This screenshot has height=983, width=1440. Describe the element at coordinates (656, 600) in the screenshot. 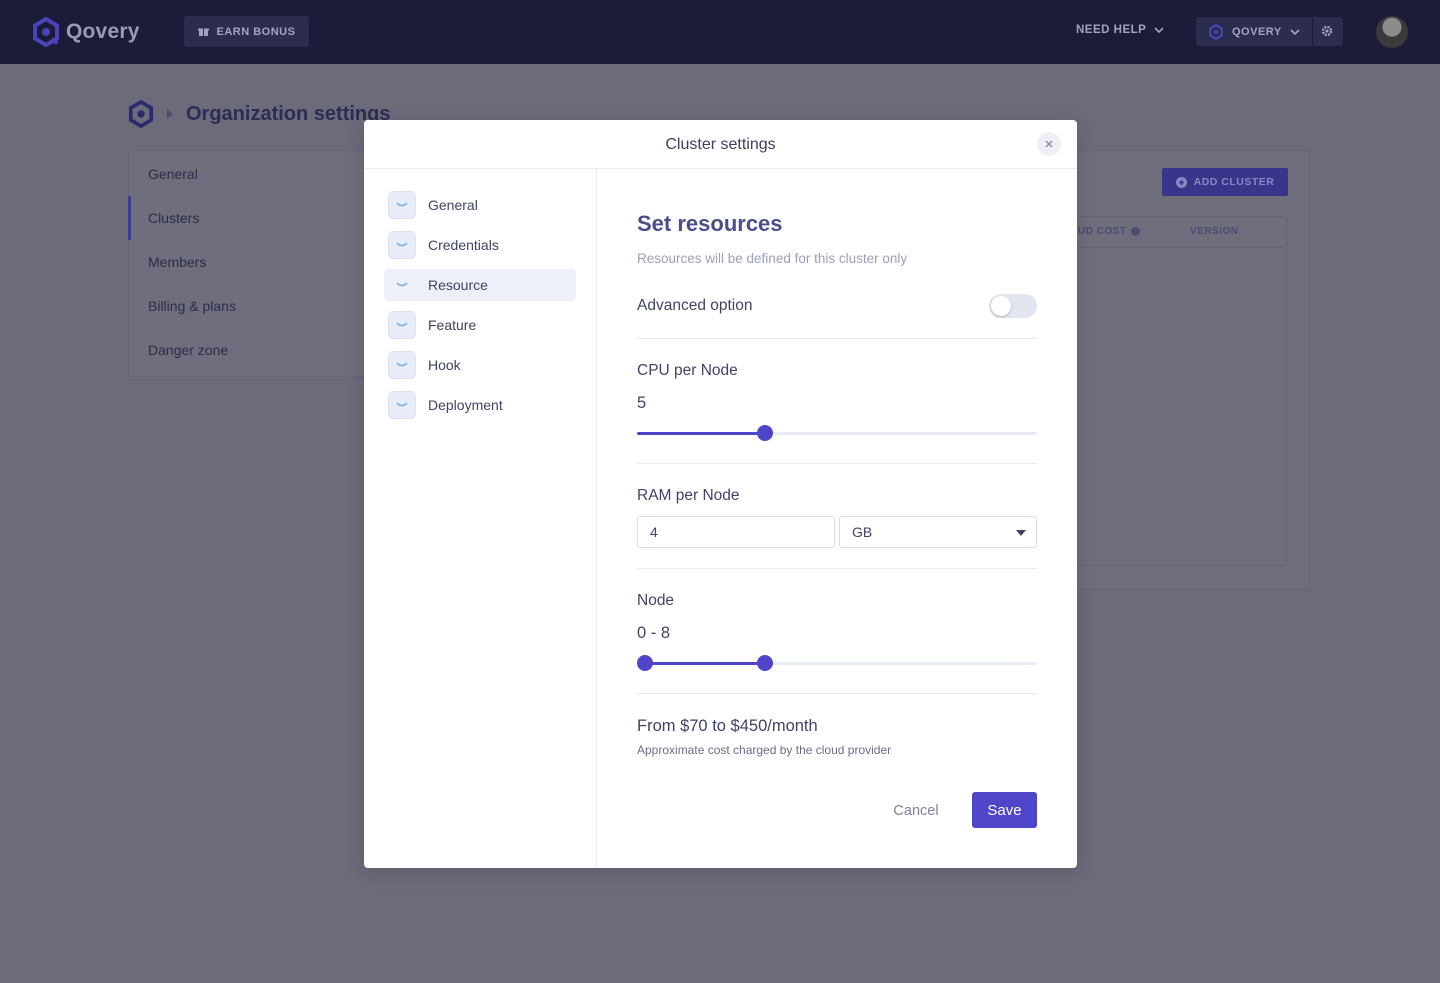

I see `node-label: Node` at that location.